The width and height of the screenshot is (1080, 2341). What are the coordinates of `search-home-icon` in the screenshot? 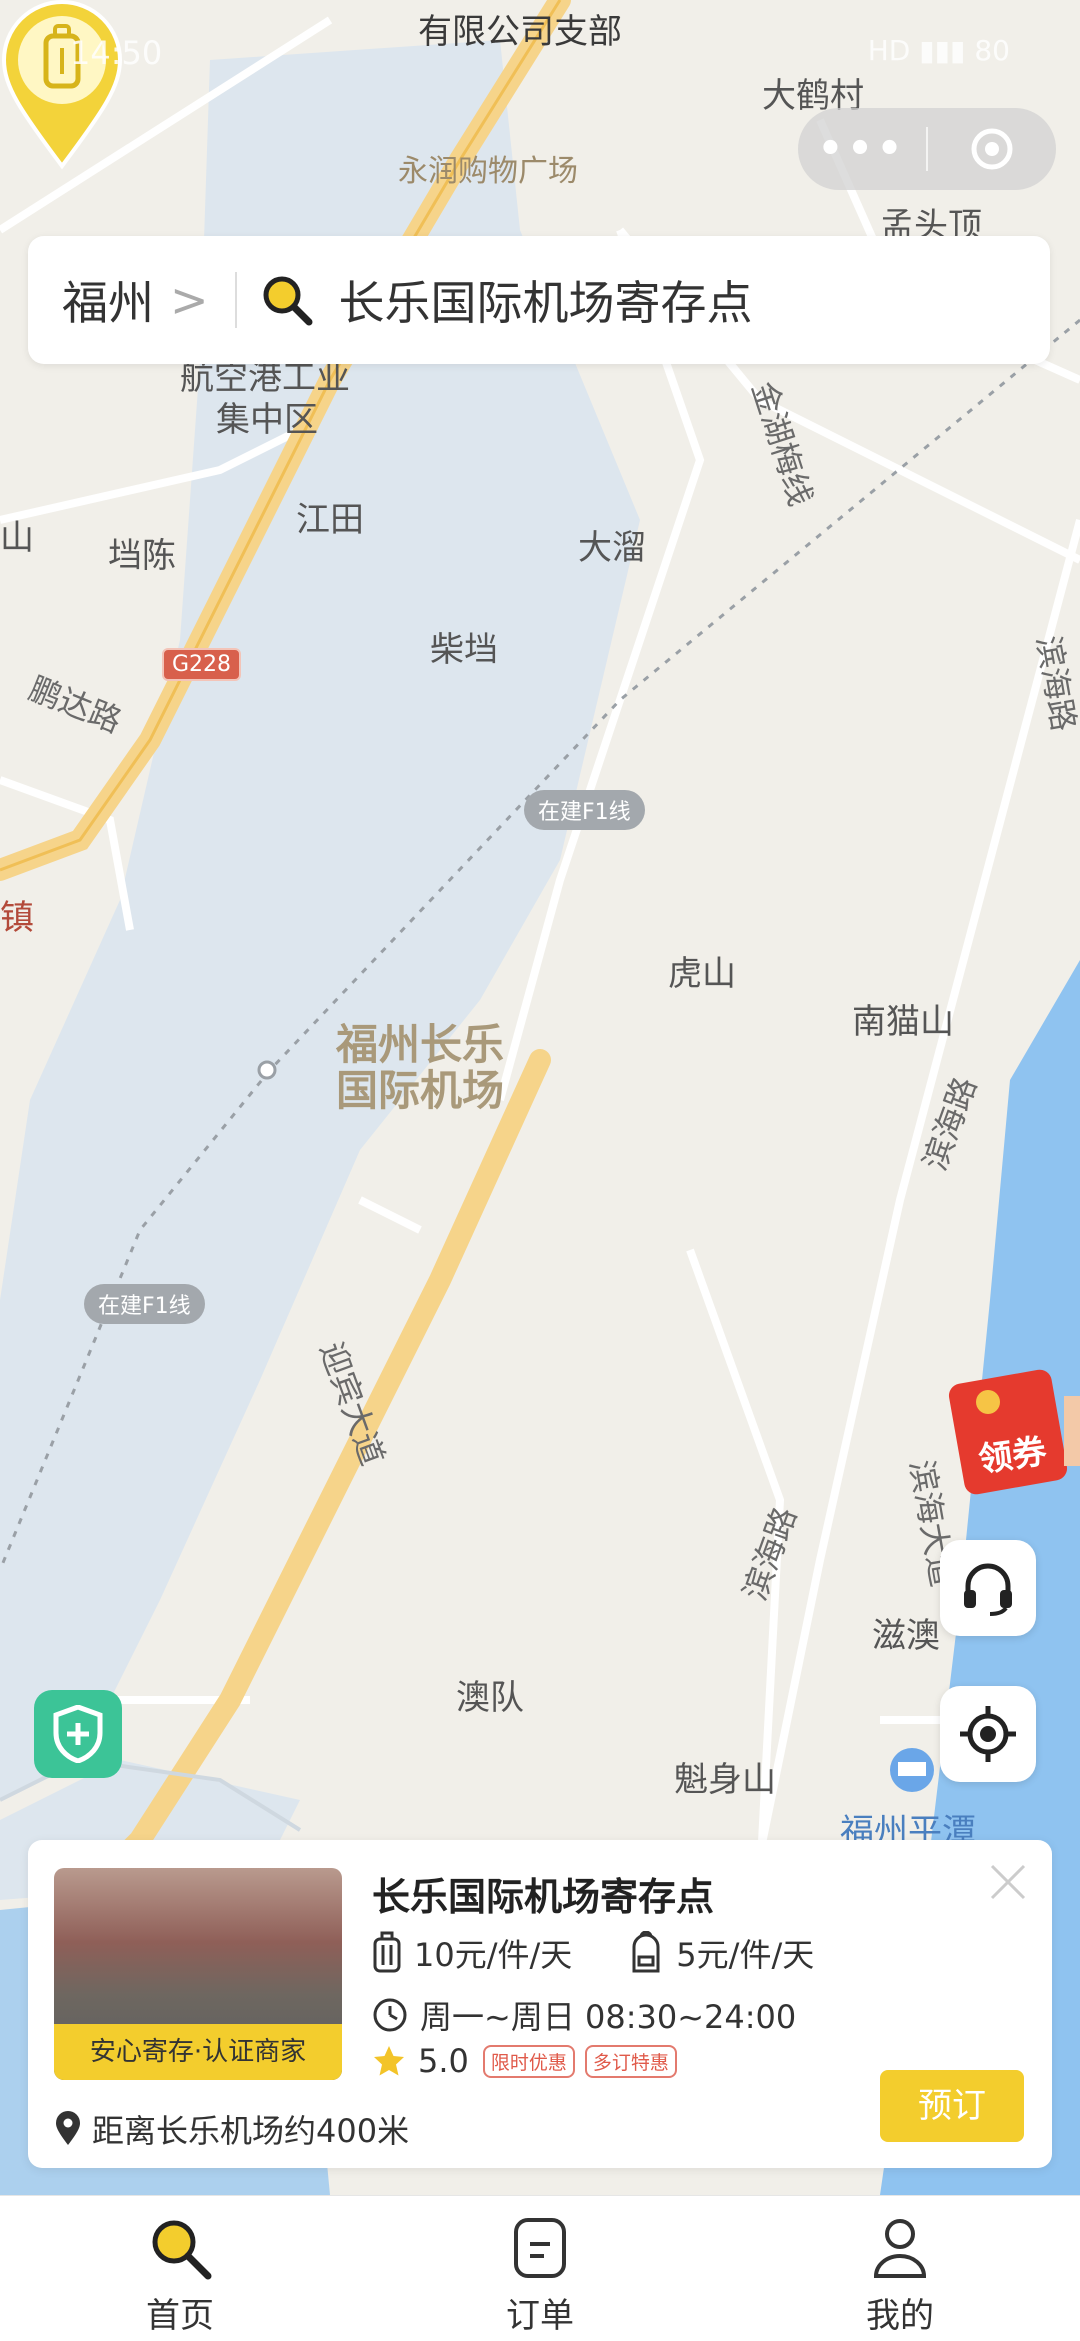 It's located at (182, 2250).